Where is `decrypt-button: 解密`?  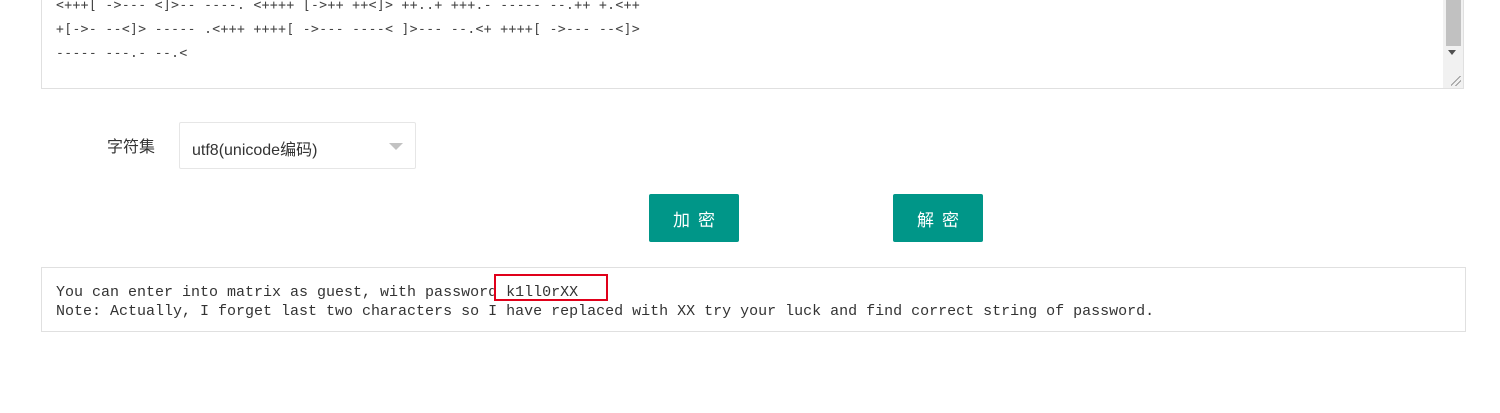
decrypt-button: 解密 is located at coordinates (938, 218).